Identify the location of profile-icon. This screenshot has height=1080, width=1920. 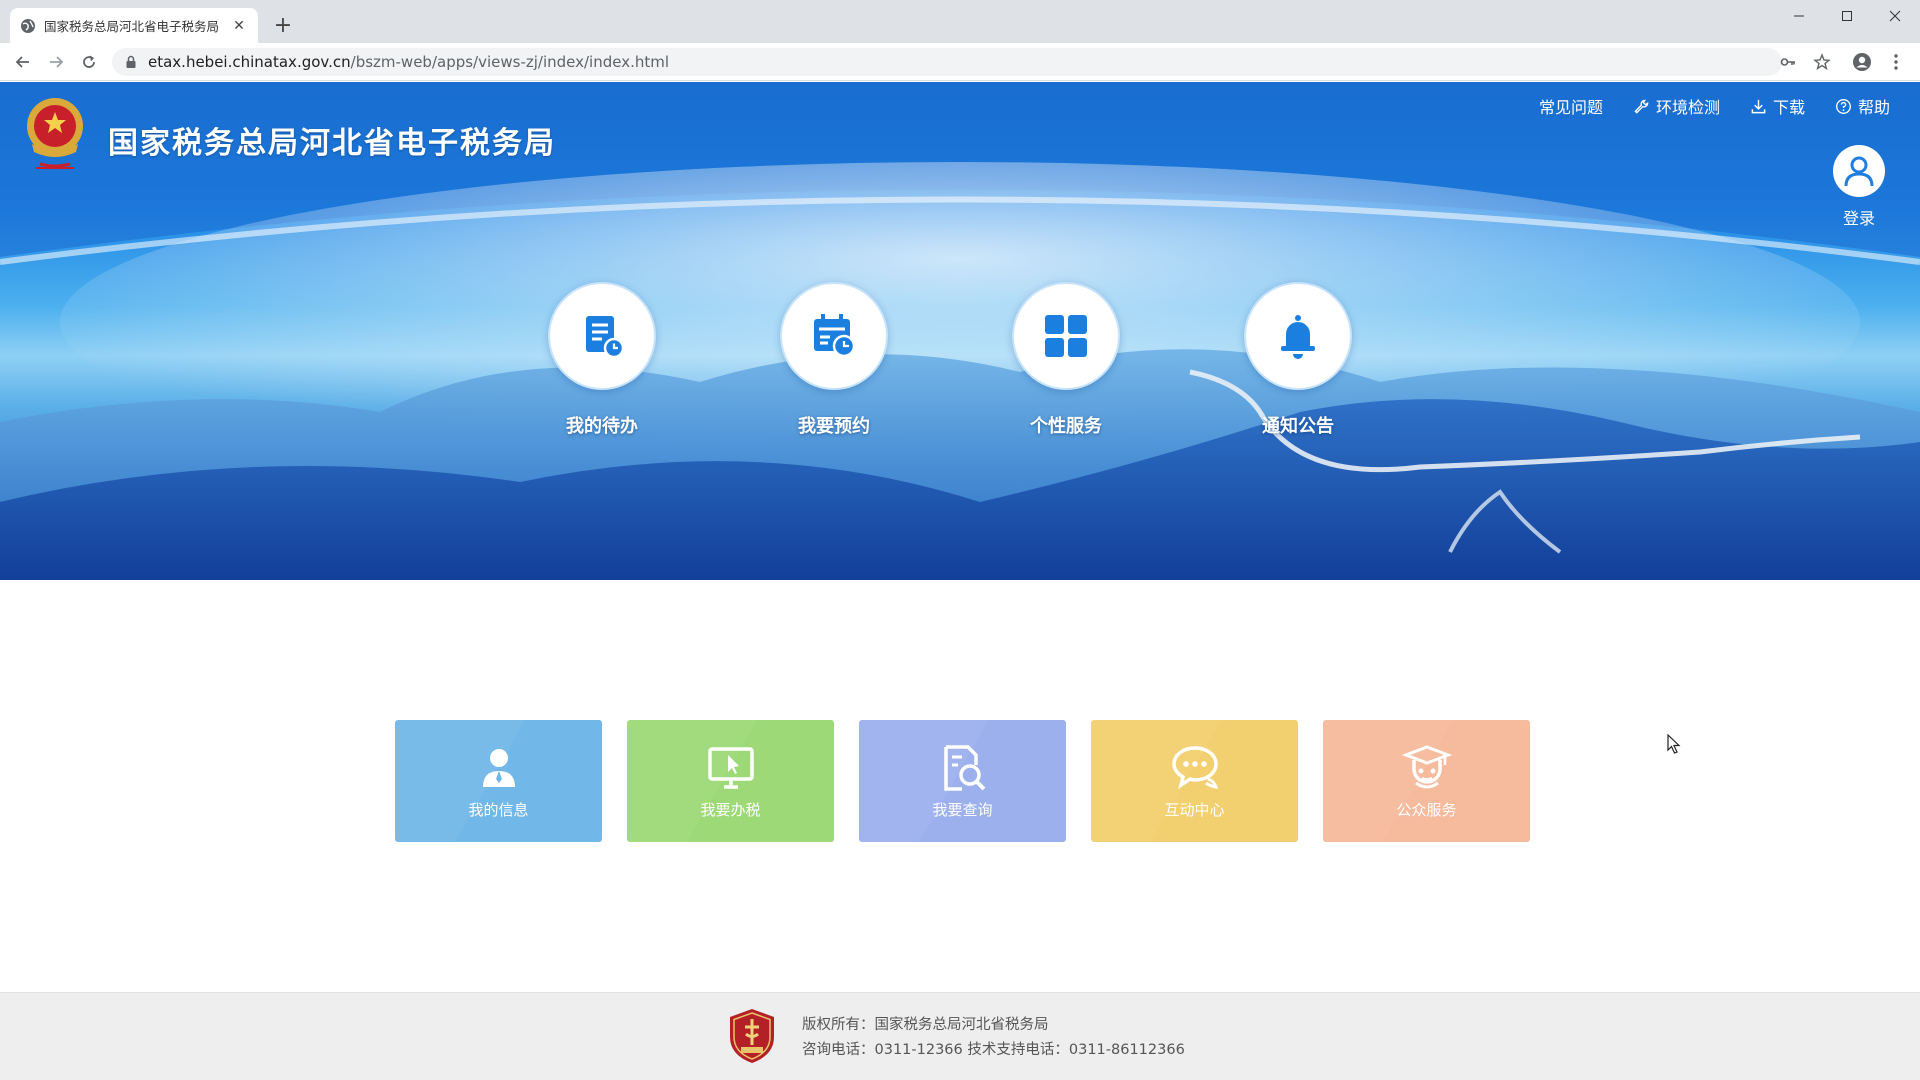
(1862, 62).